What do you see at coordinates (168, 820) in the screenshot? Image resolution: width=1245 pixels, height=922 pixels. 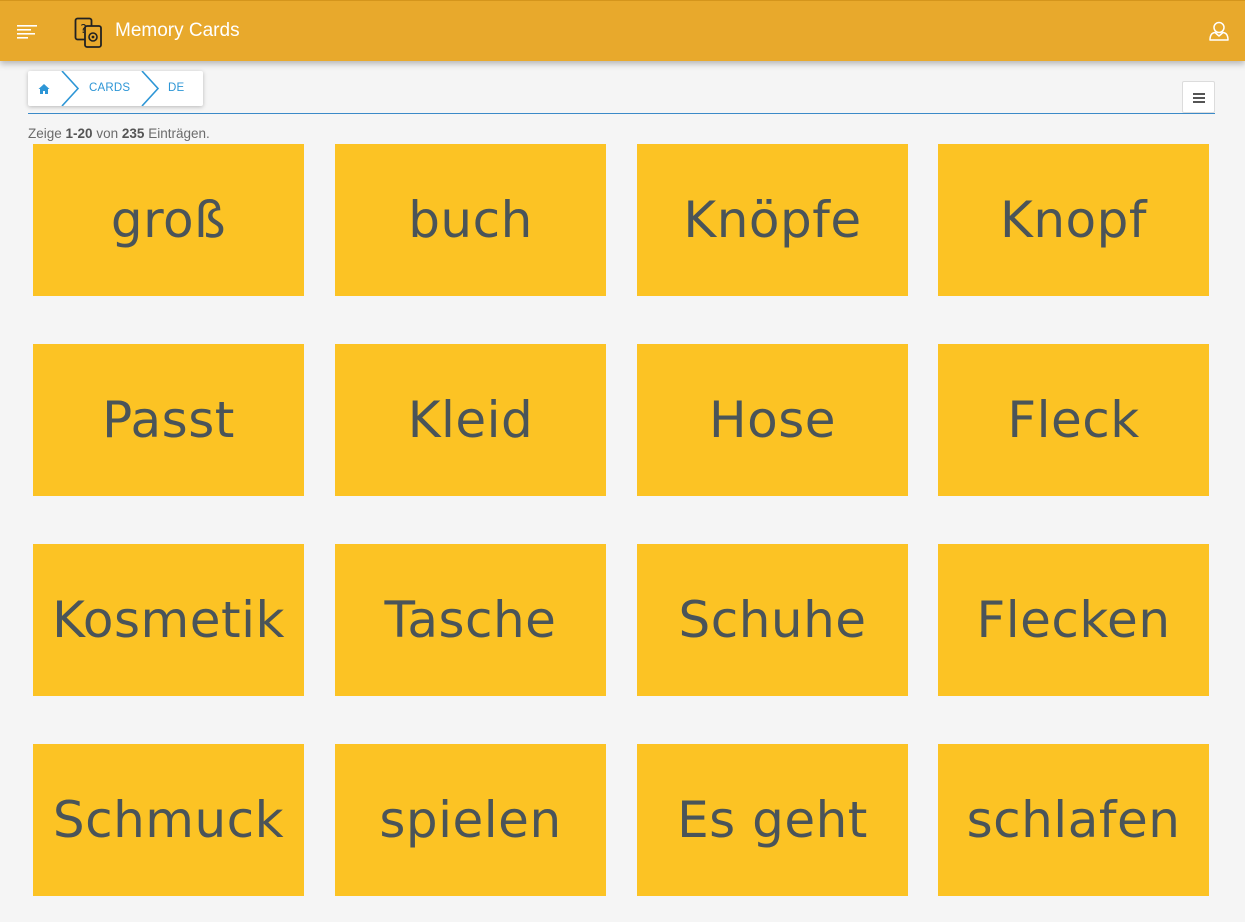 I see `memory-card: Schmuck` at bounding box center [168, 820].